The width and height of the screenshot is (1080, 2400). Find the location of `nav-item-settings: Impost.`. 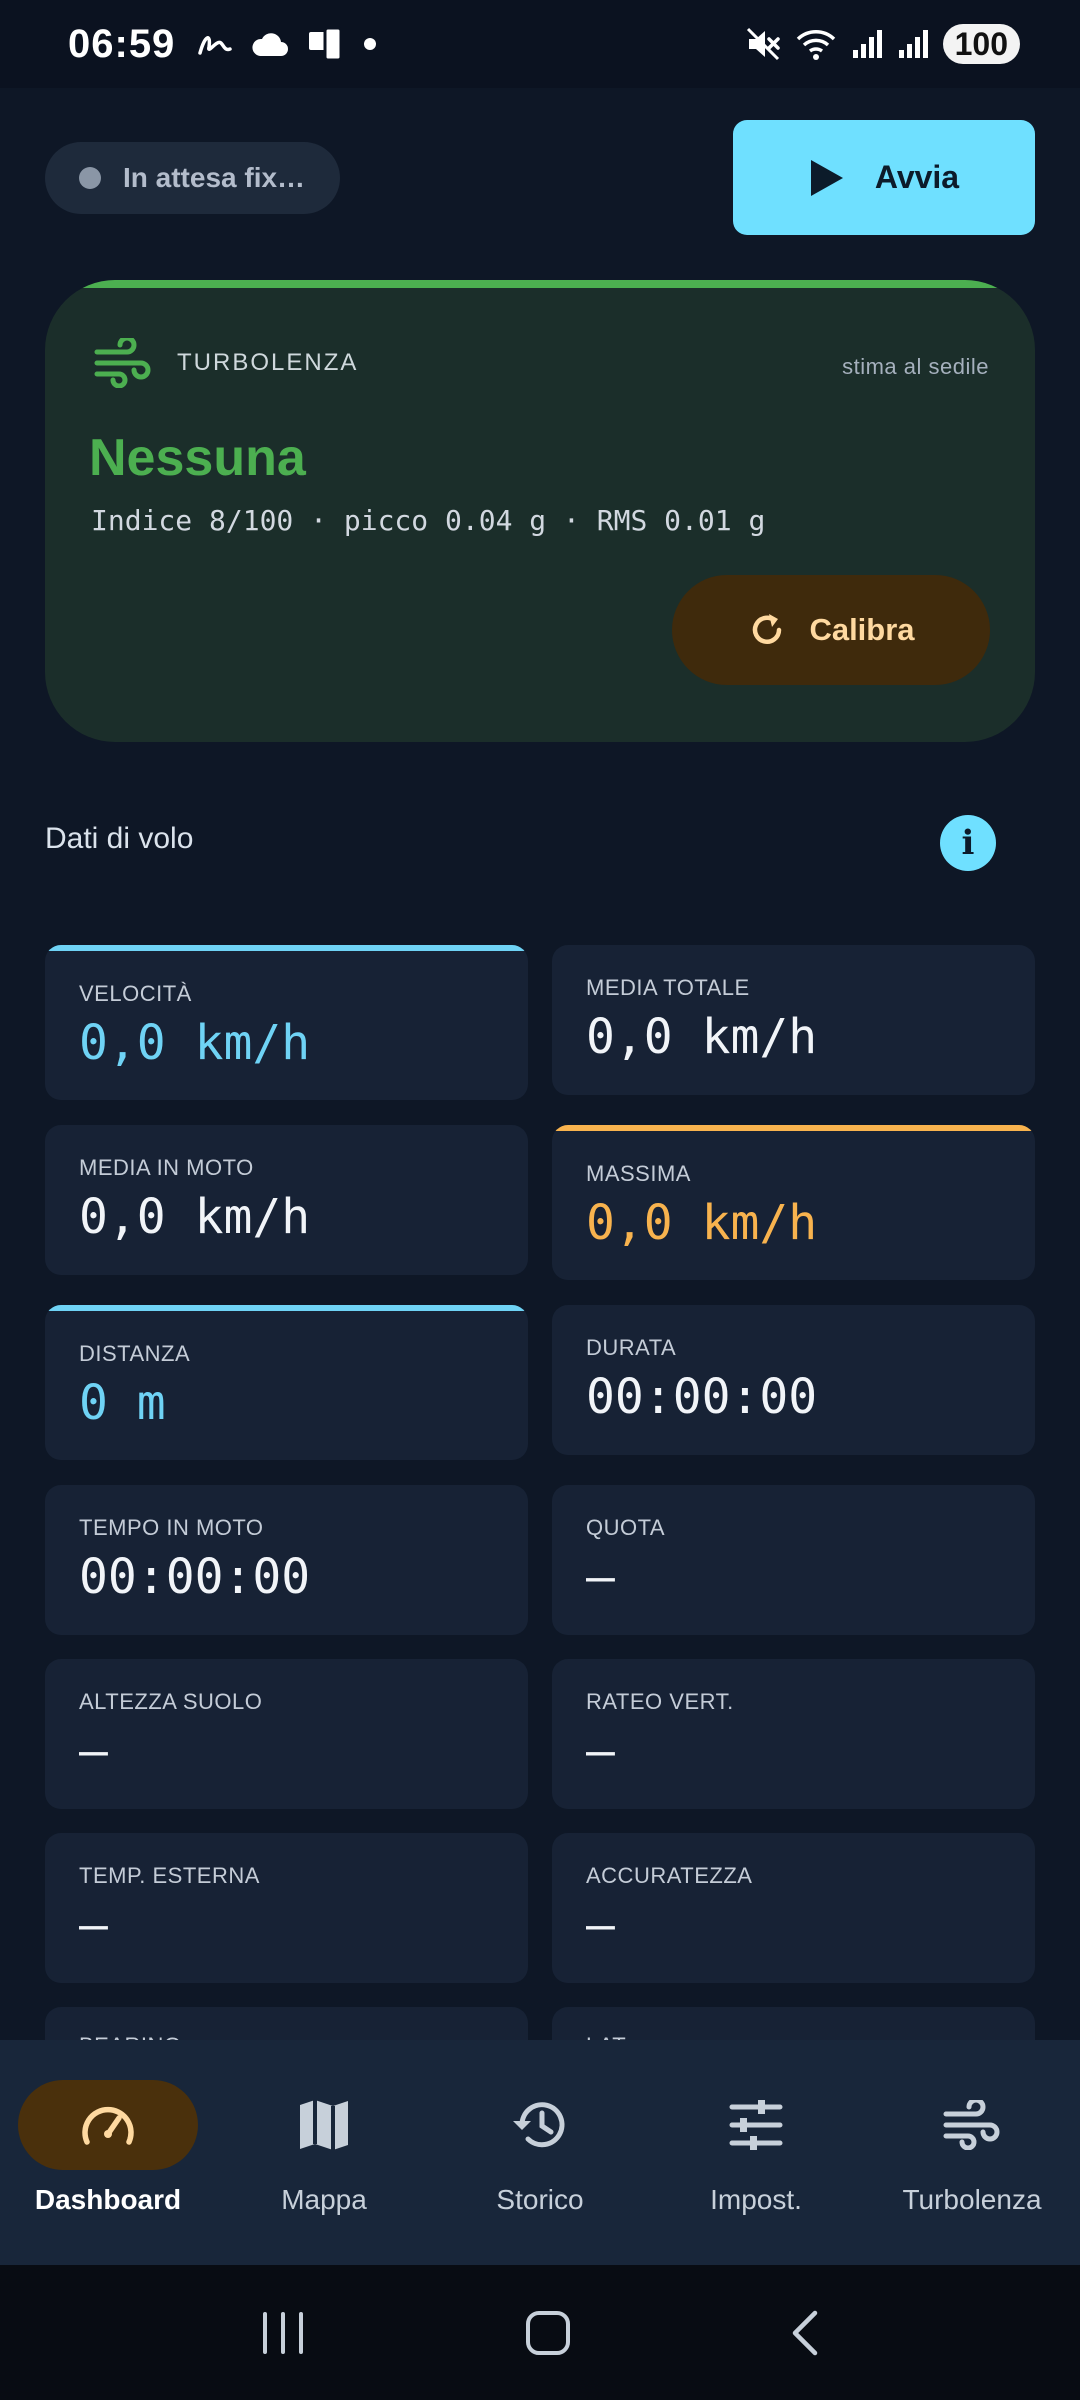

nav-item-settings: Impost. is located at coordinates (756, 2152).